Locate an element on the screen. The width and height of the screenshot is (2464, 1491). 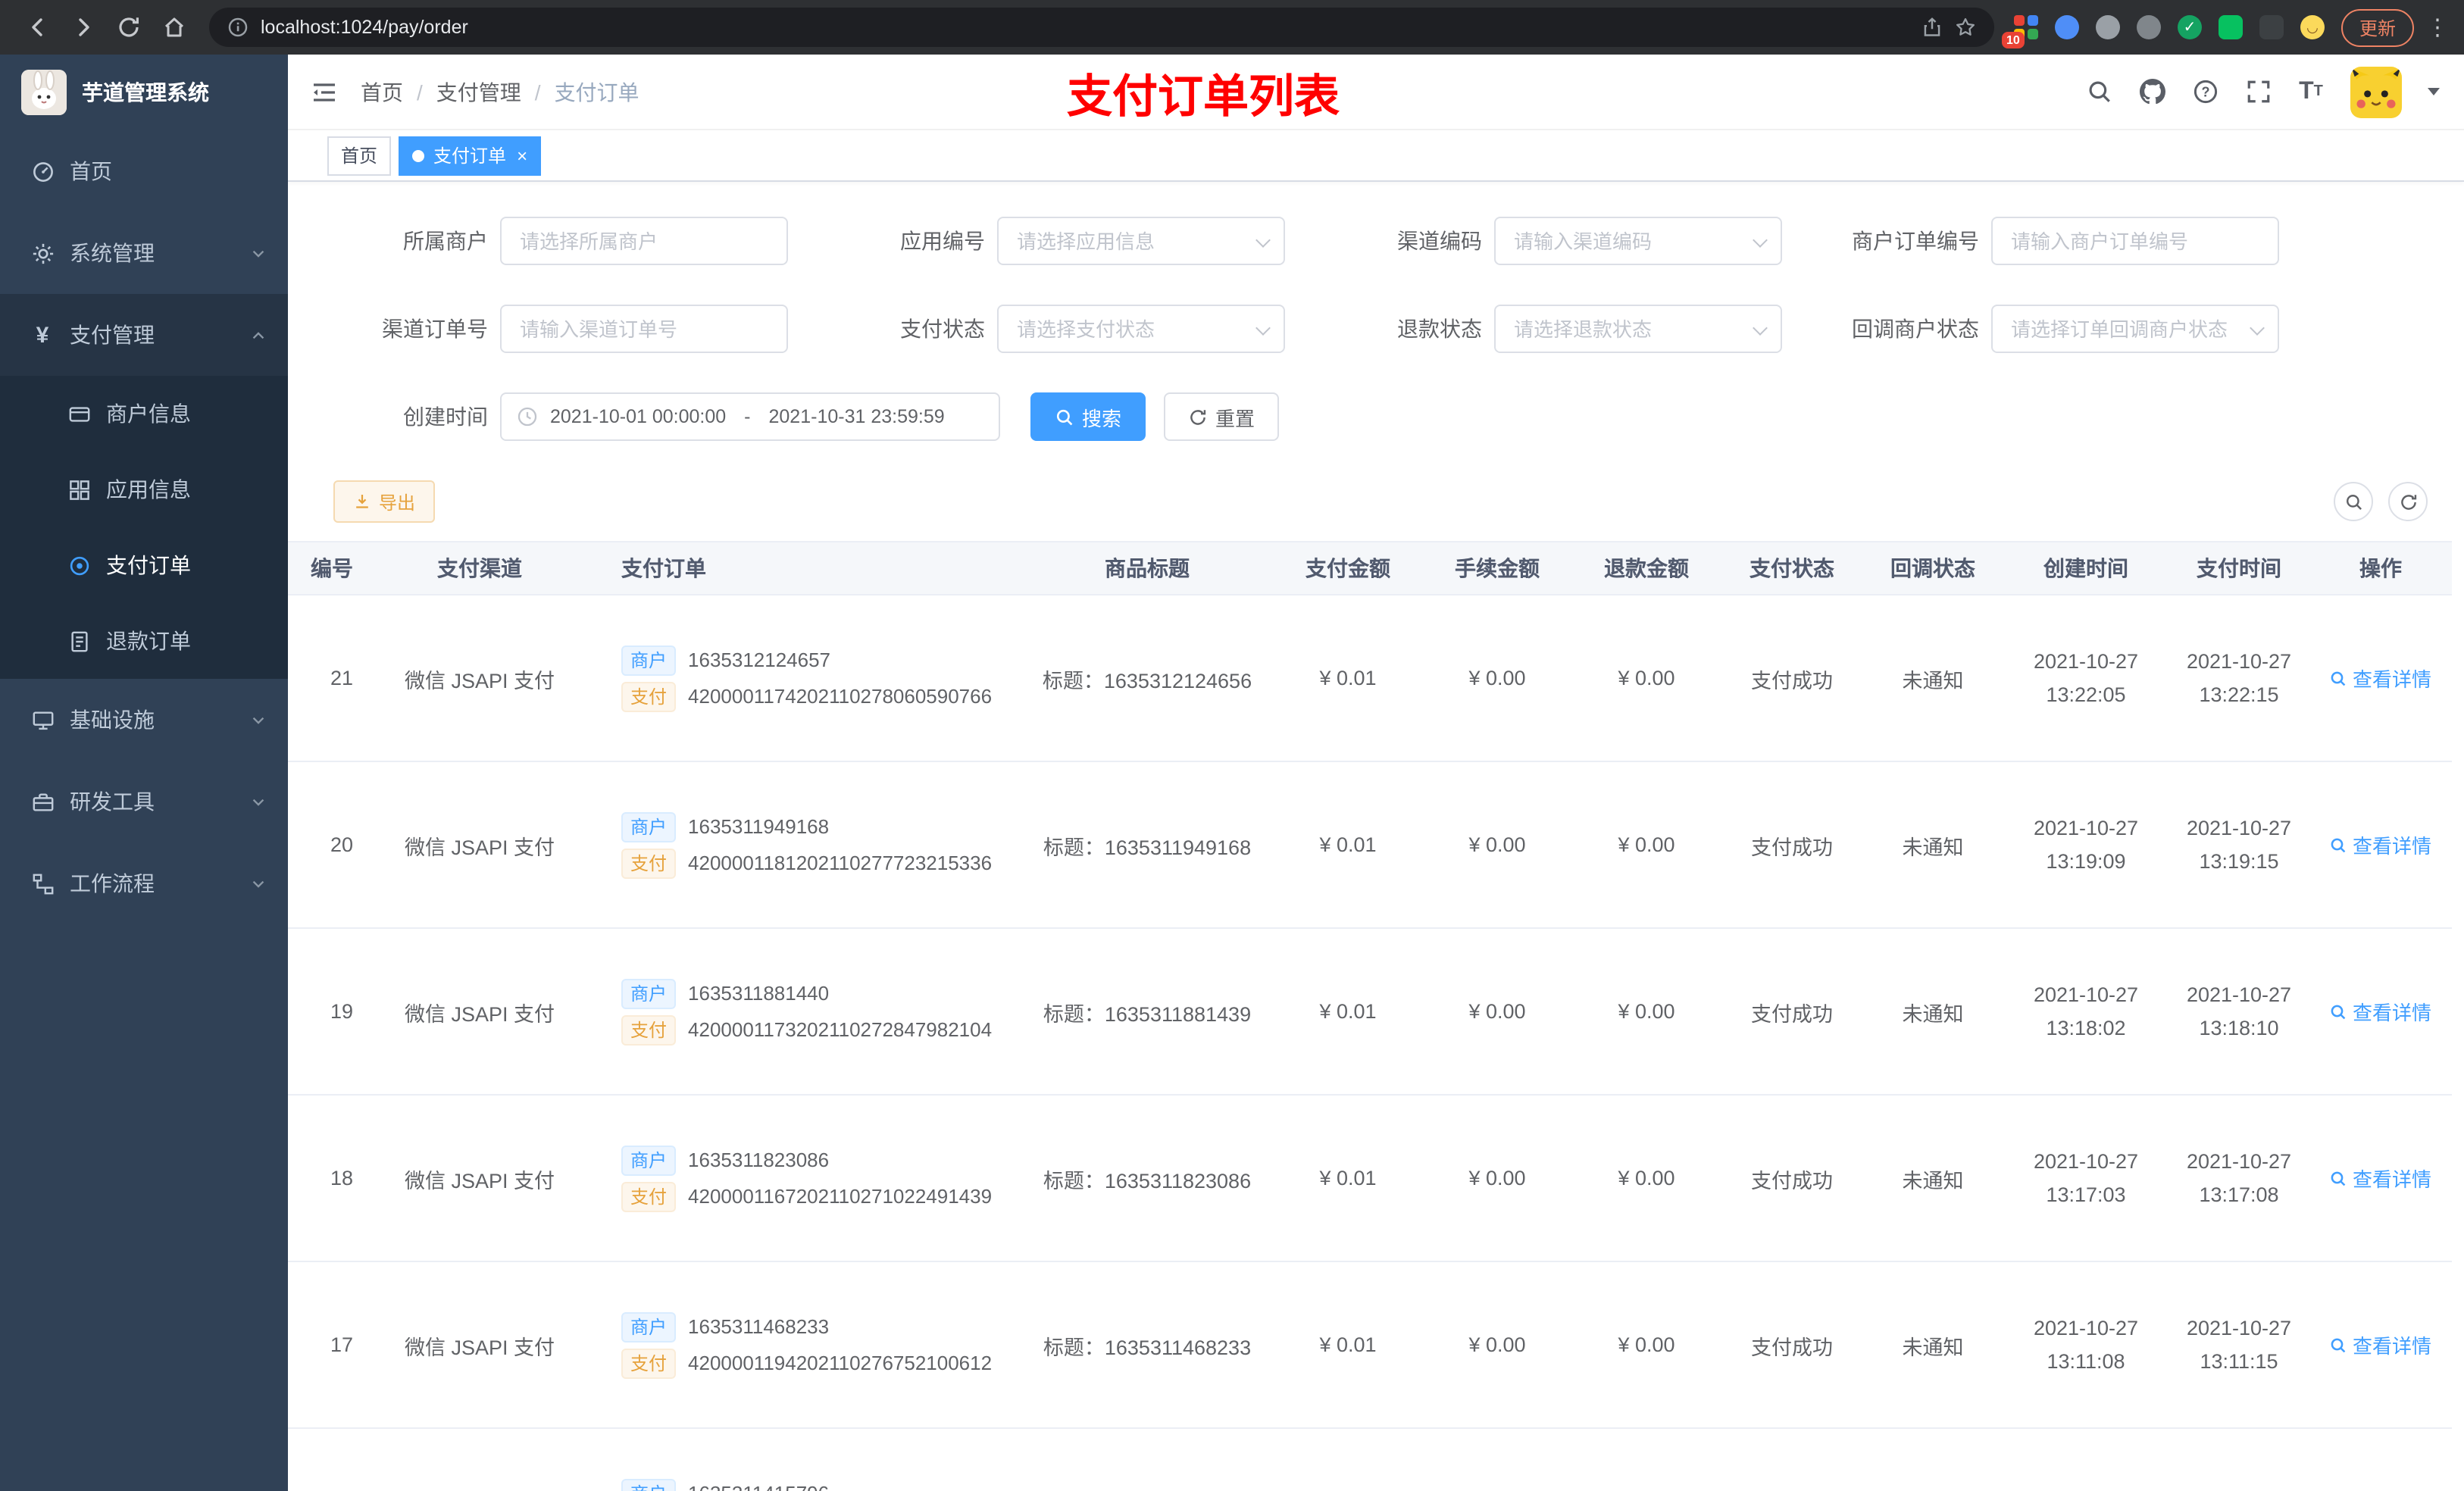
refund-status-select is located at coordinates (1638, 329).